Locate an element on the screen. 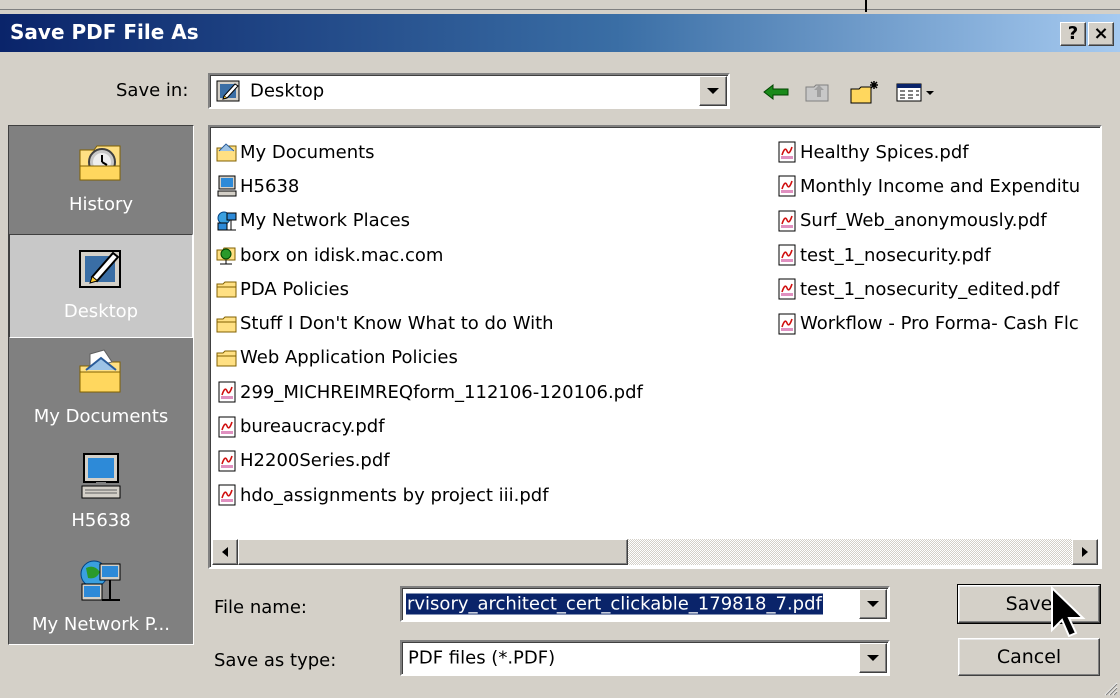  file-name: test_1_nosecurity.pdf is located at coordinates (895, 255).